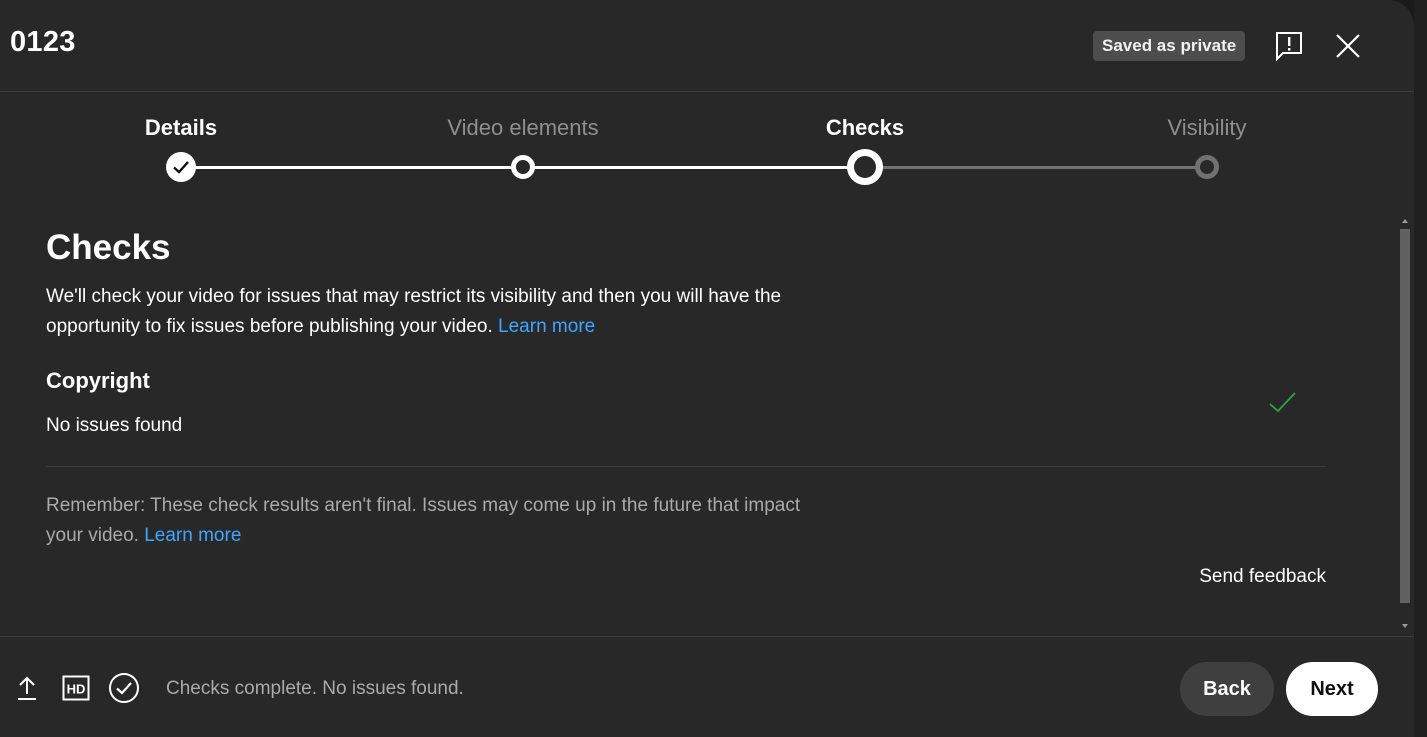 Image resolution: width=1427 pixels, height=737 pixels. What do you see at coordinates (707, 46) in the screenshot?
I see `dialog-header: 0123 Saved as private` at bounding box center [707, 46].